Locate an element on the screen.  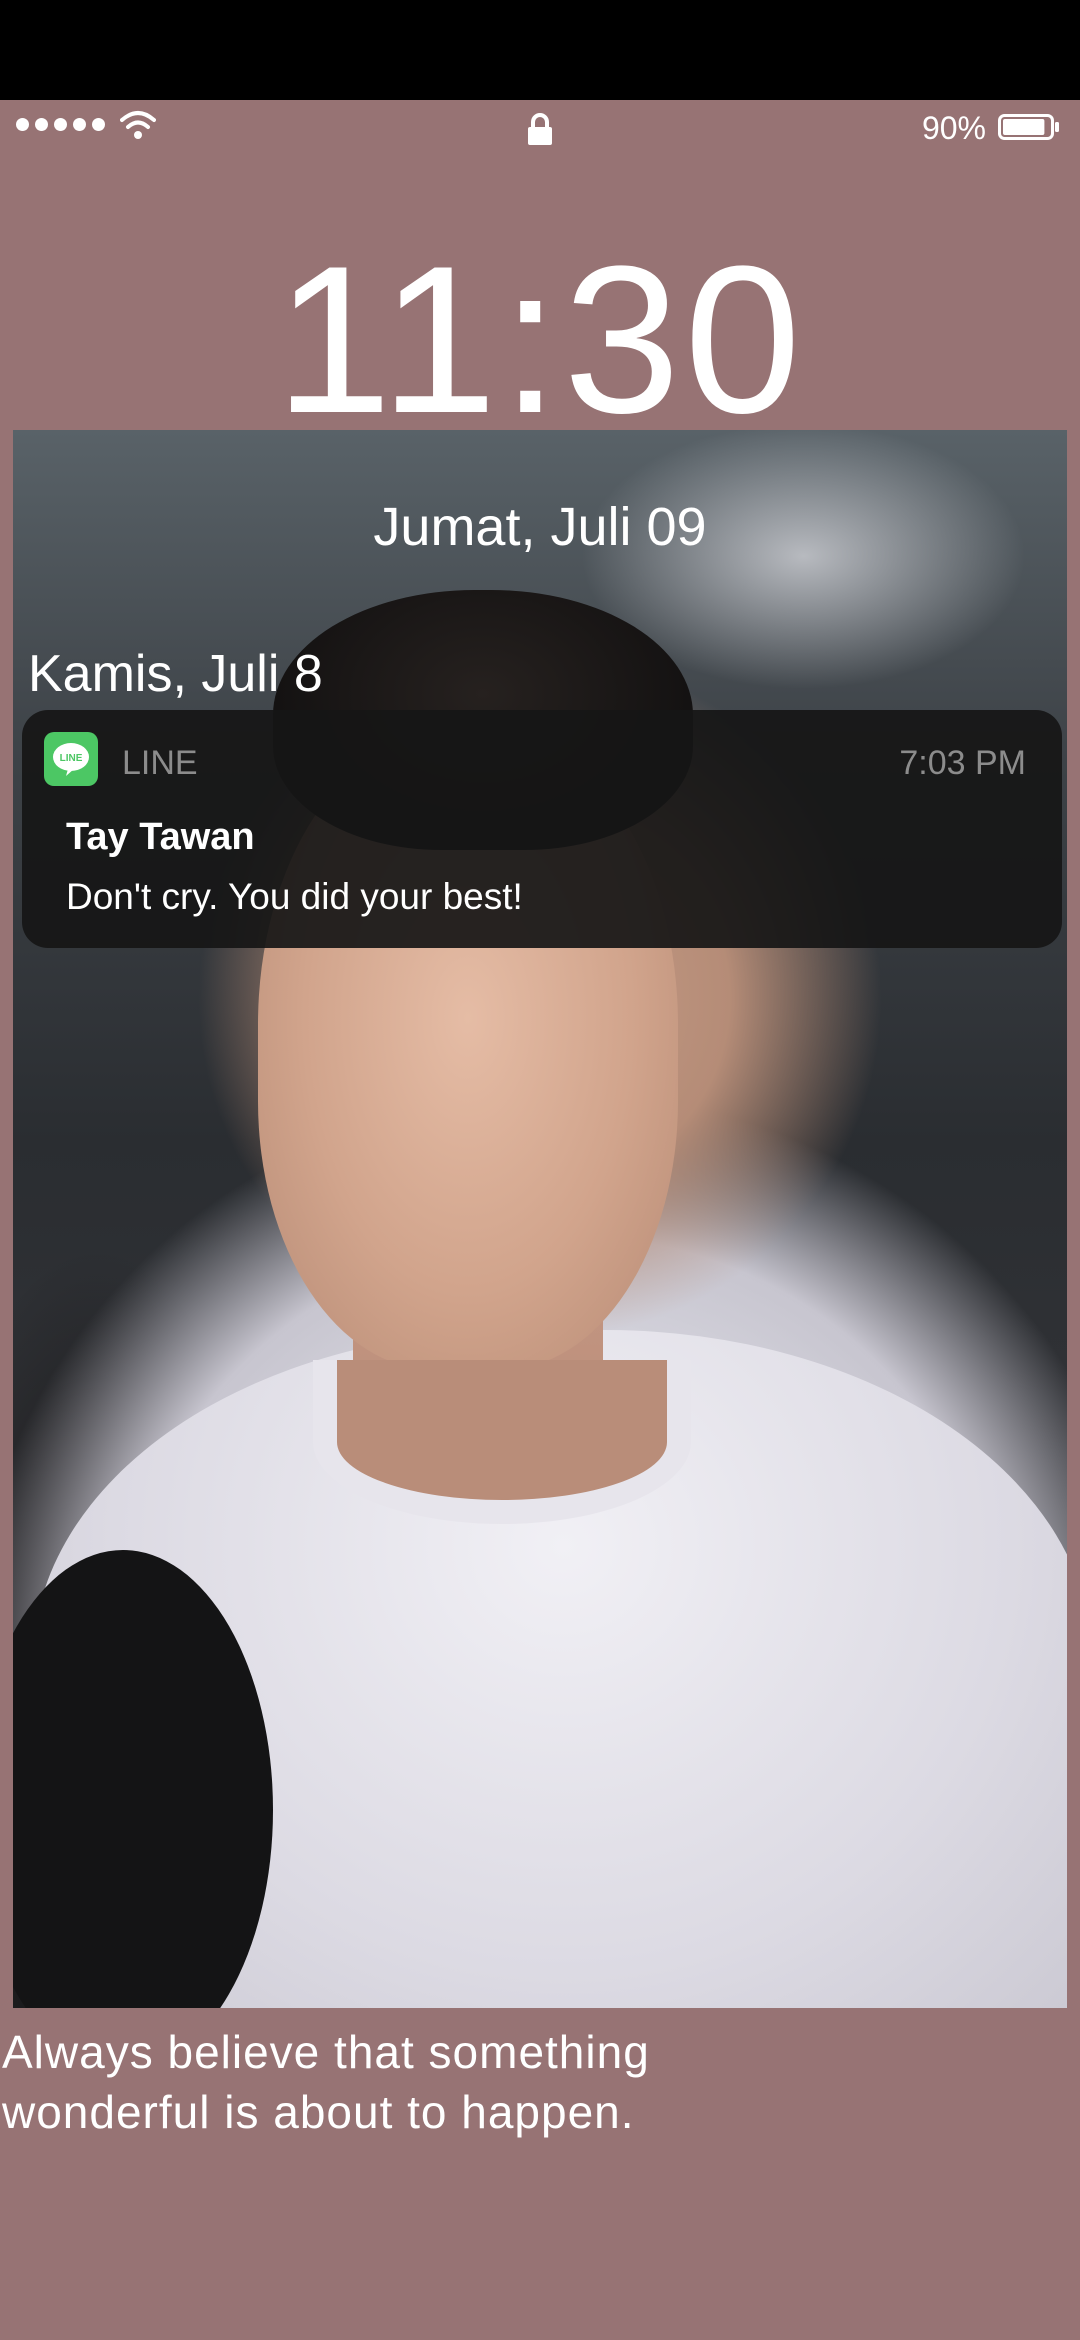
notification-app-name: LINE is located at coordinates (160, 763).